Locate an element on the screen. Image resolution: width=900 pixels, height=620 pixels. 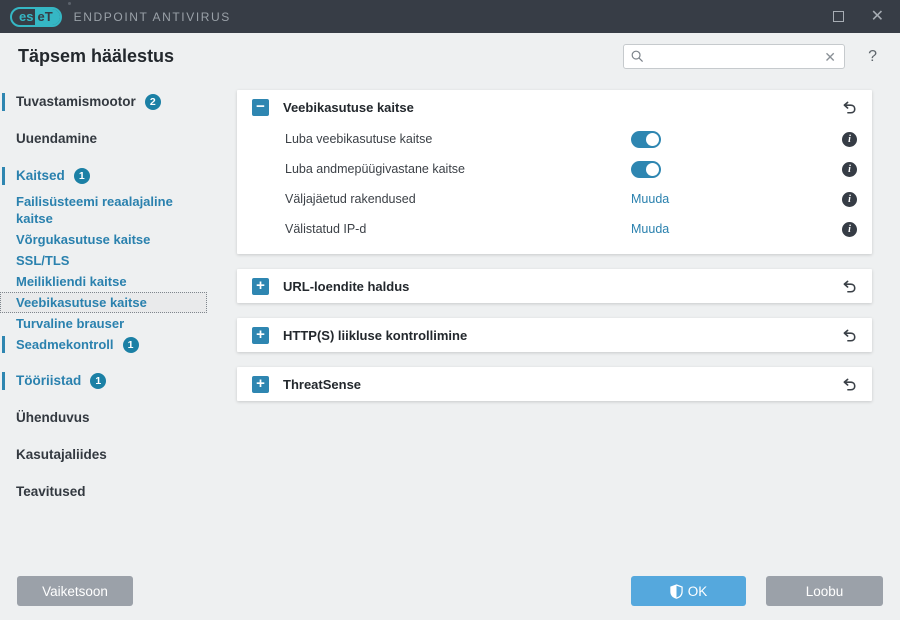
sidebar-item-label: Kaitsed is located at coordinates (40, 175).